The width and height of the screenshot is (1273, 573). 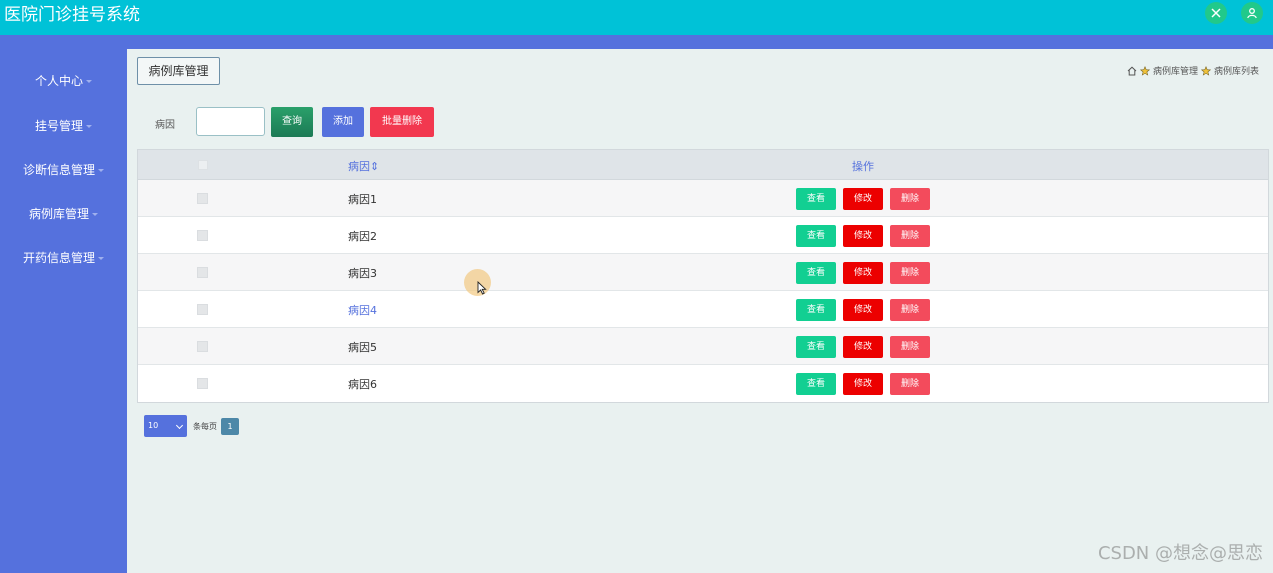 I want to click on table-header: 病因⇕ 操作, so click(x=703, y=165).